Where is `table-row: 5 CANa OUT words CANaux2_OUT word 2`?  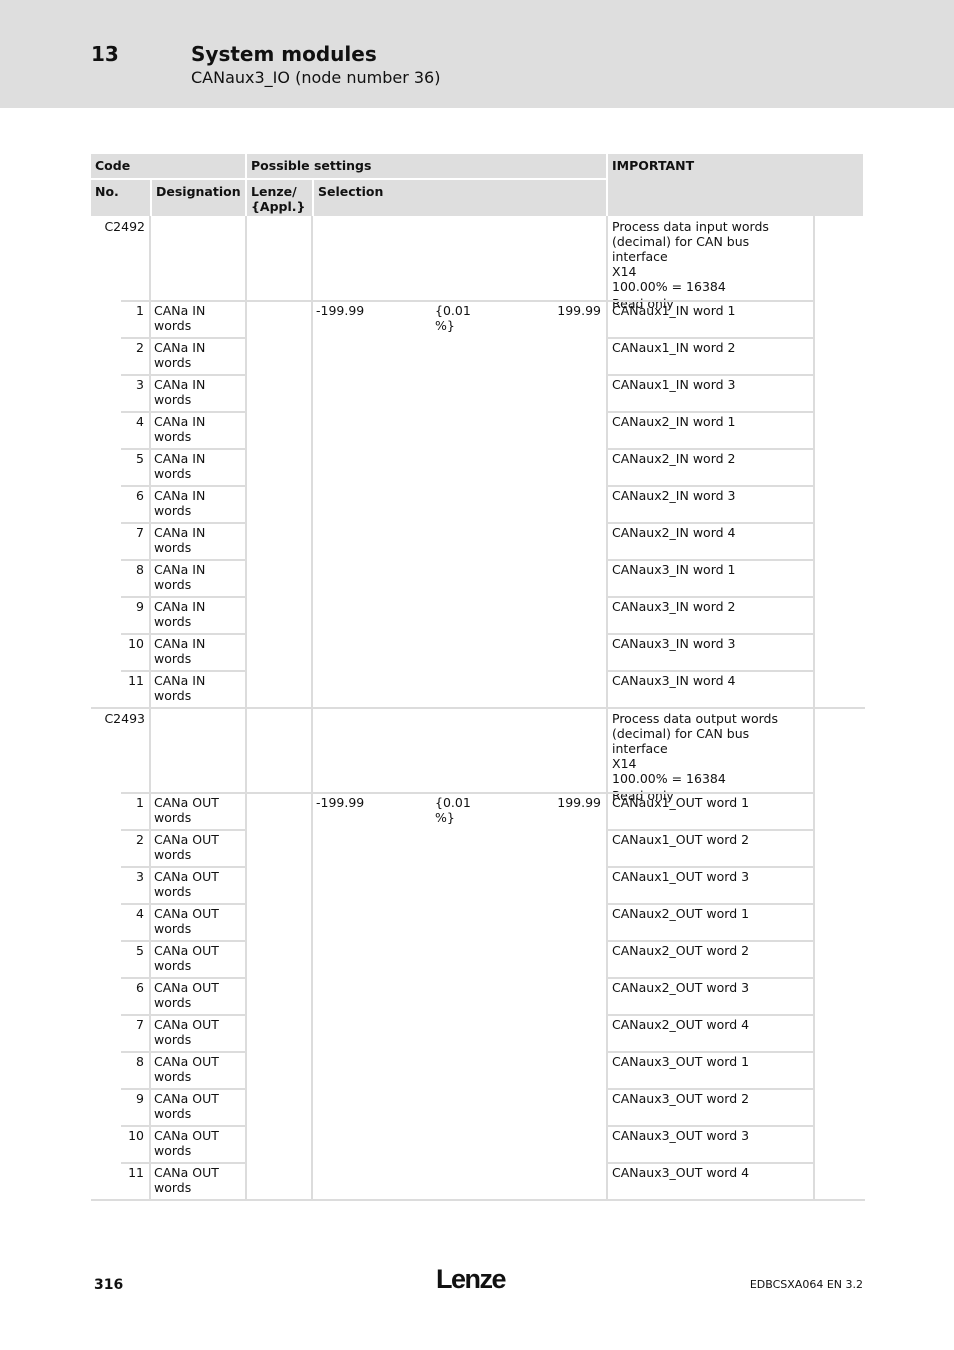 table-row: 5 CANa OUT words CANaux2_OUT word 2 is located at coordinates (477, 959).